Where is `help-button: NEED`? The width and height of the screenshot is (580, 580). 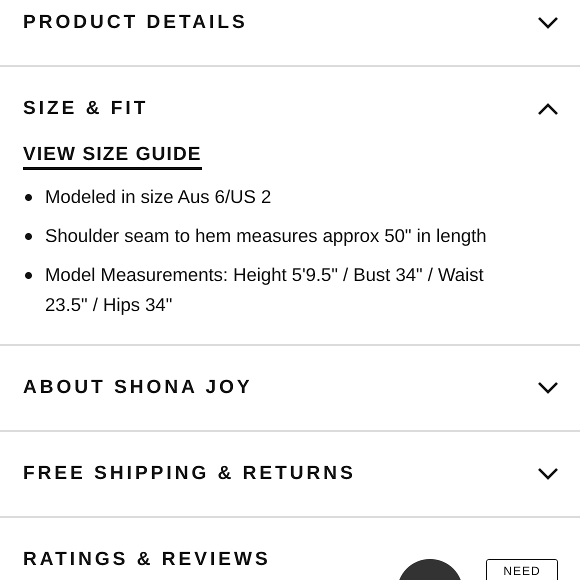
help-button: NEED is located at coordinates (522, 569).